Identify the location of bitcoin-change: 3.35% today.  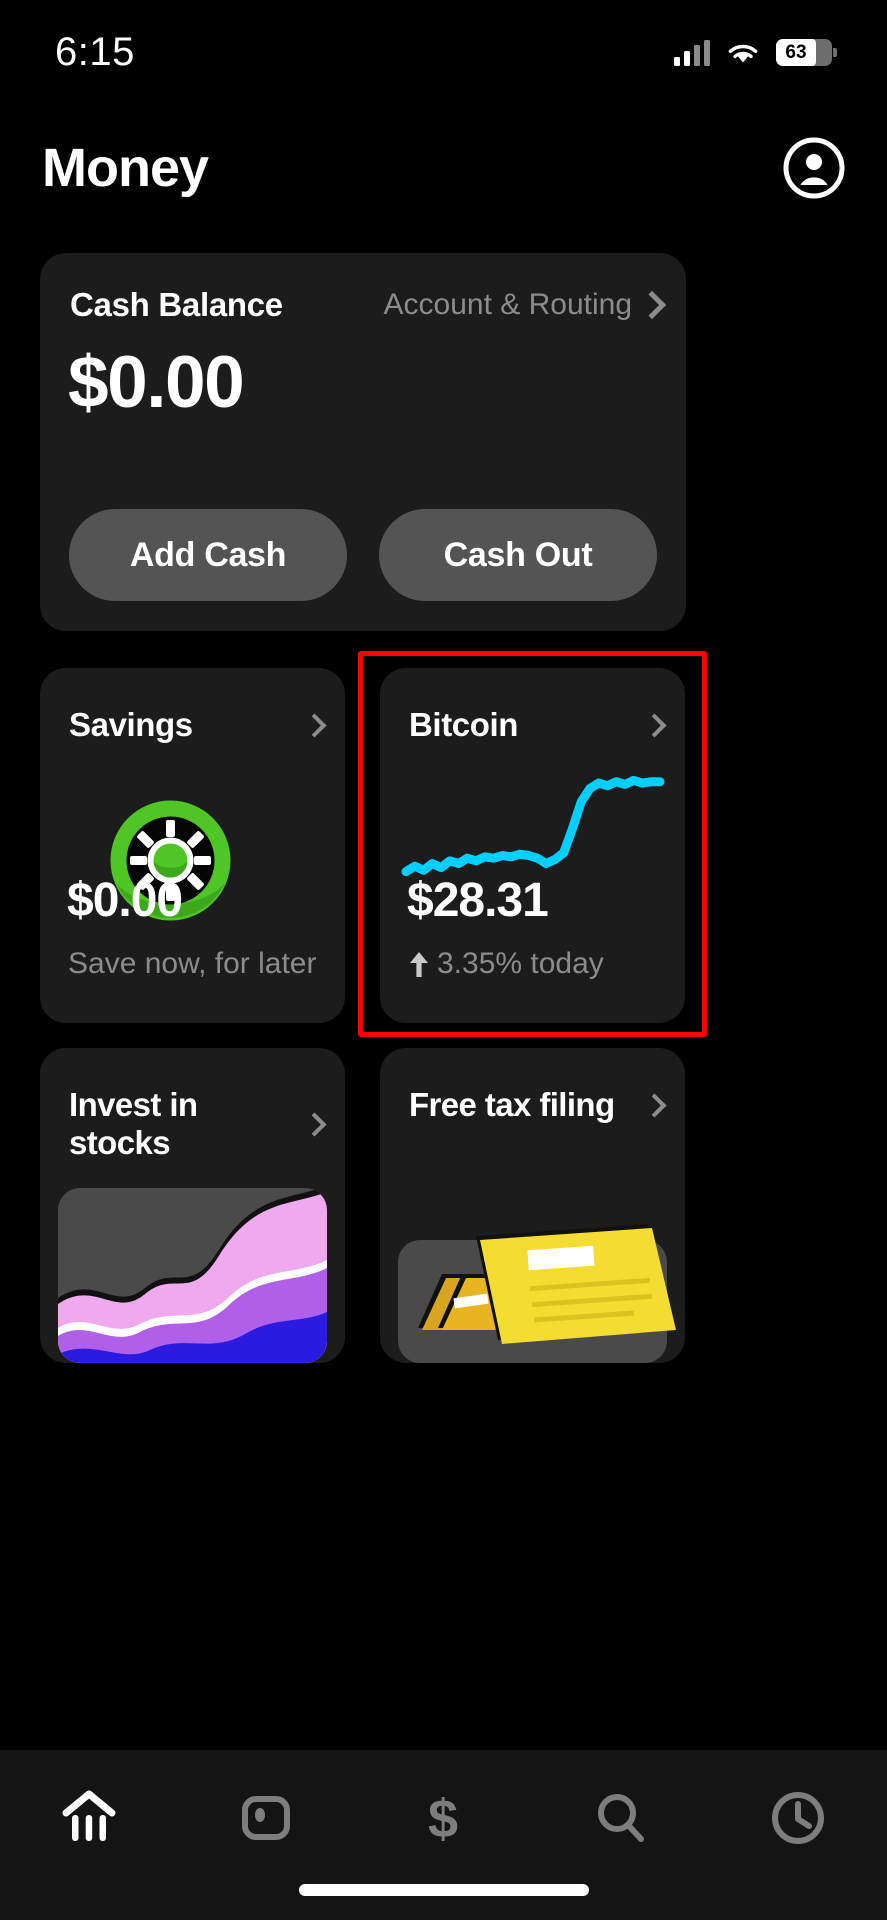
(506, 964).